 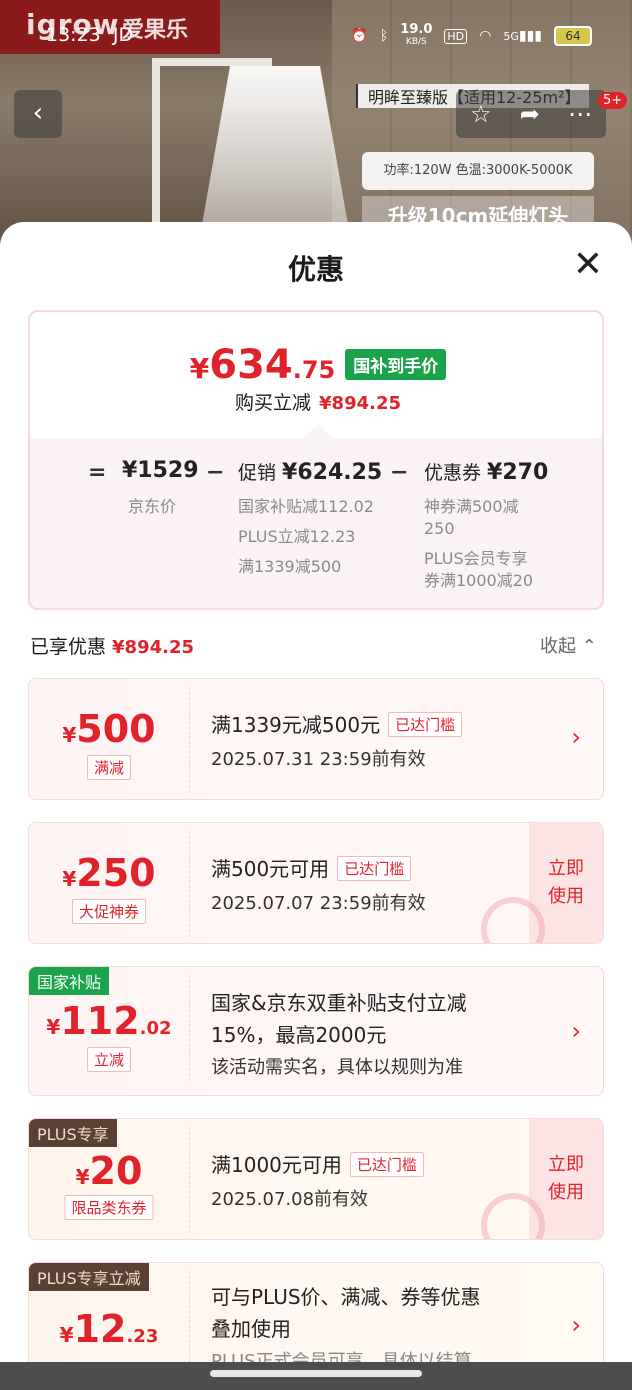 What do you see at coordinates (97, 472) in the screenshot?
I see `equals-sign: =` at bounding box center [97, 472].